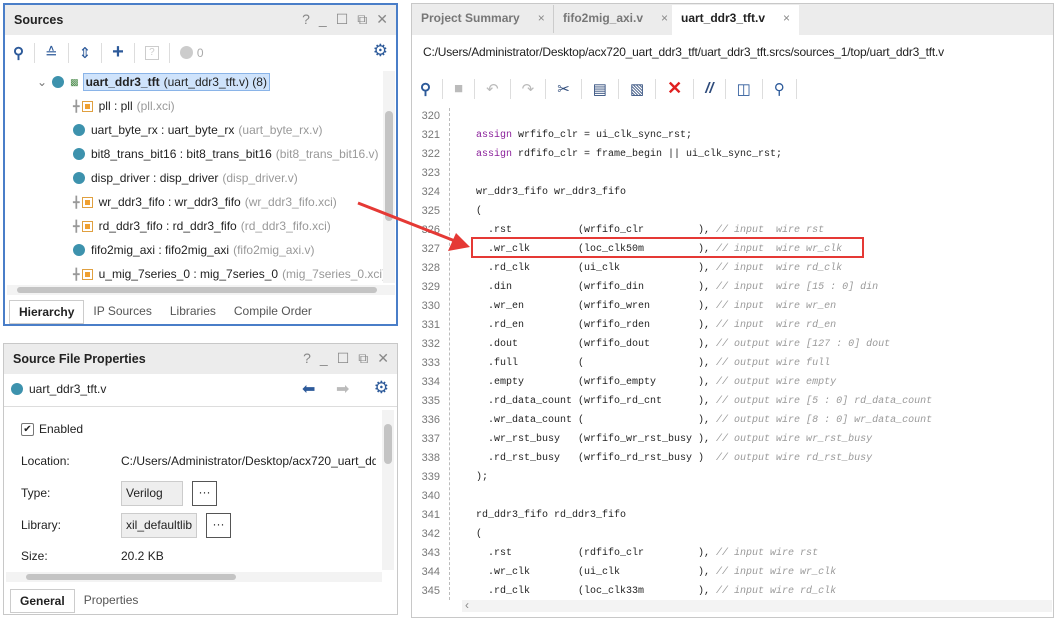  What do you see at coordinates (342, 389) in the screenshot?
I see `forward-arrow-icon: ➡` at bounding box center [342, 389].